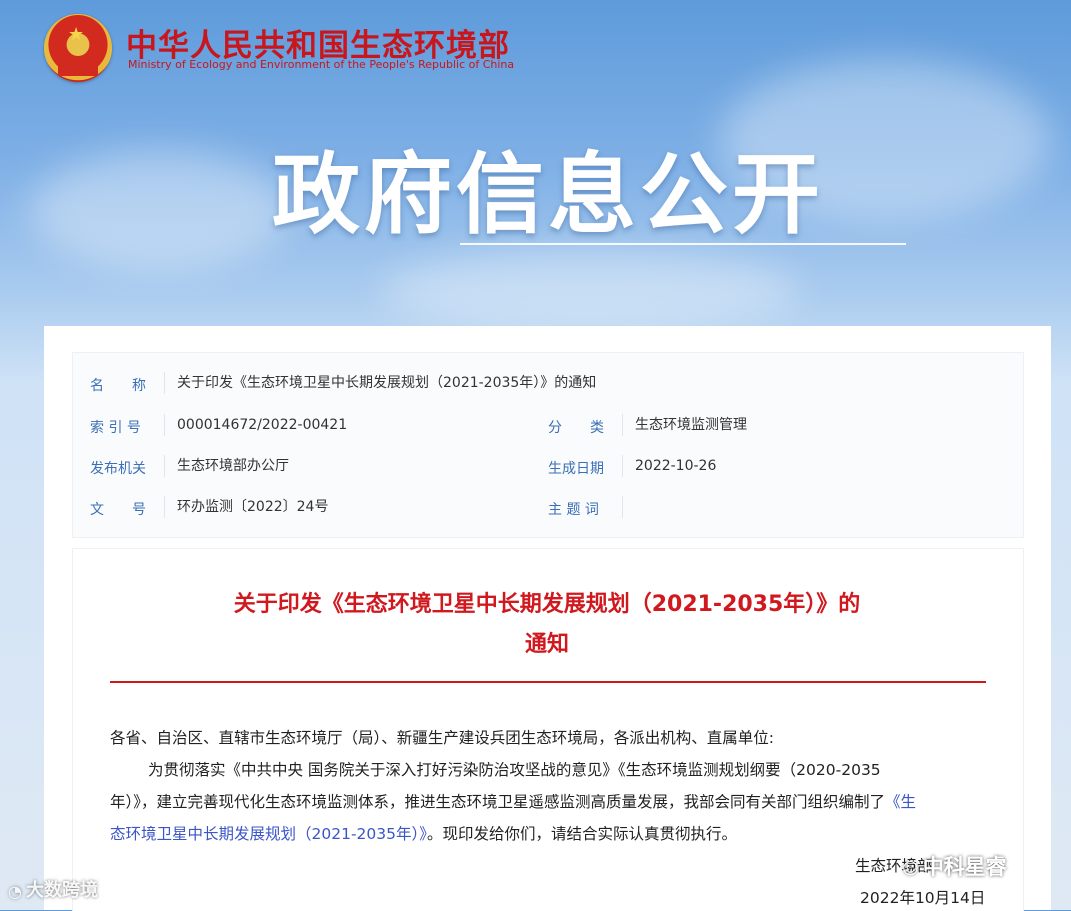 The width and height of the screenshot is (1071, 911). Describe the element at coordinates (547, 604) in the screenshot. I see `document-title-line1: 关于印发《生态环境卫星中长期发展规划（2021-2035年）》的` at that location.